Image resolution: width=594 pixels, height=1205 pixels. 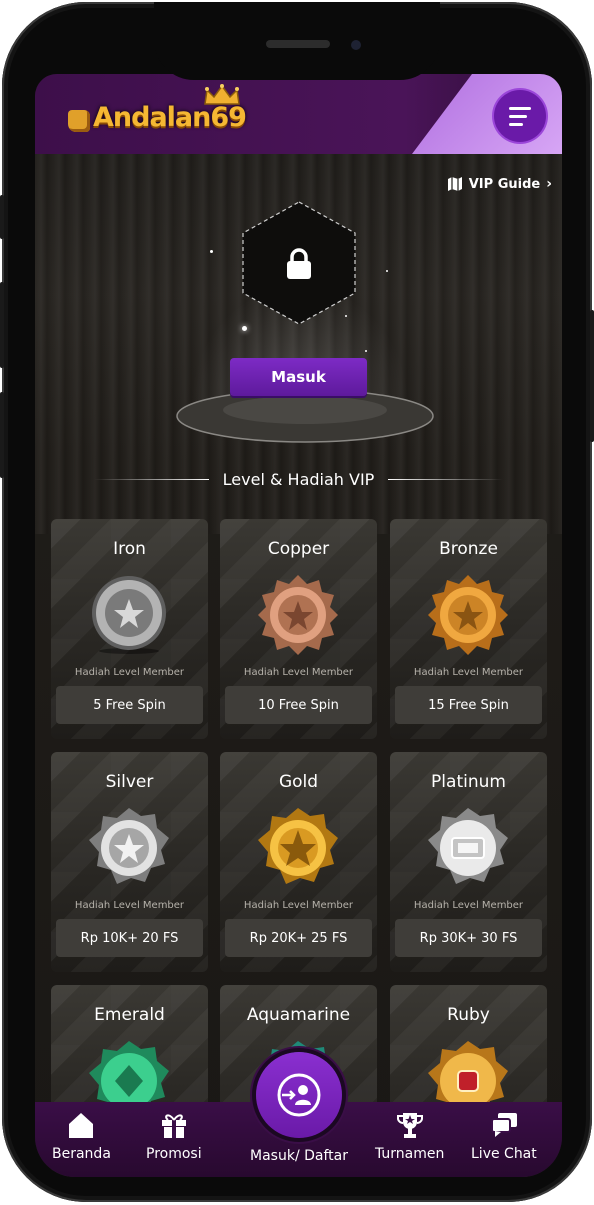 I want to click on level-name: Ruby, so click(x=468, y=1015).